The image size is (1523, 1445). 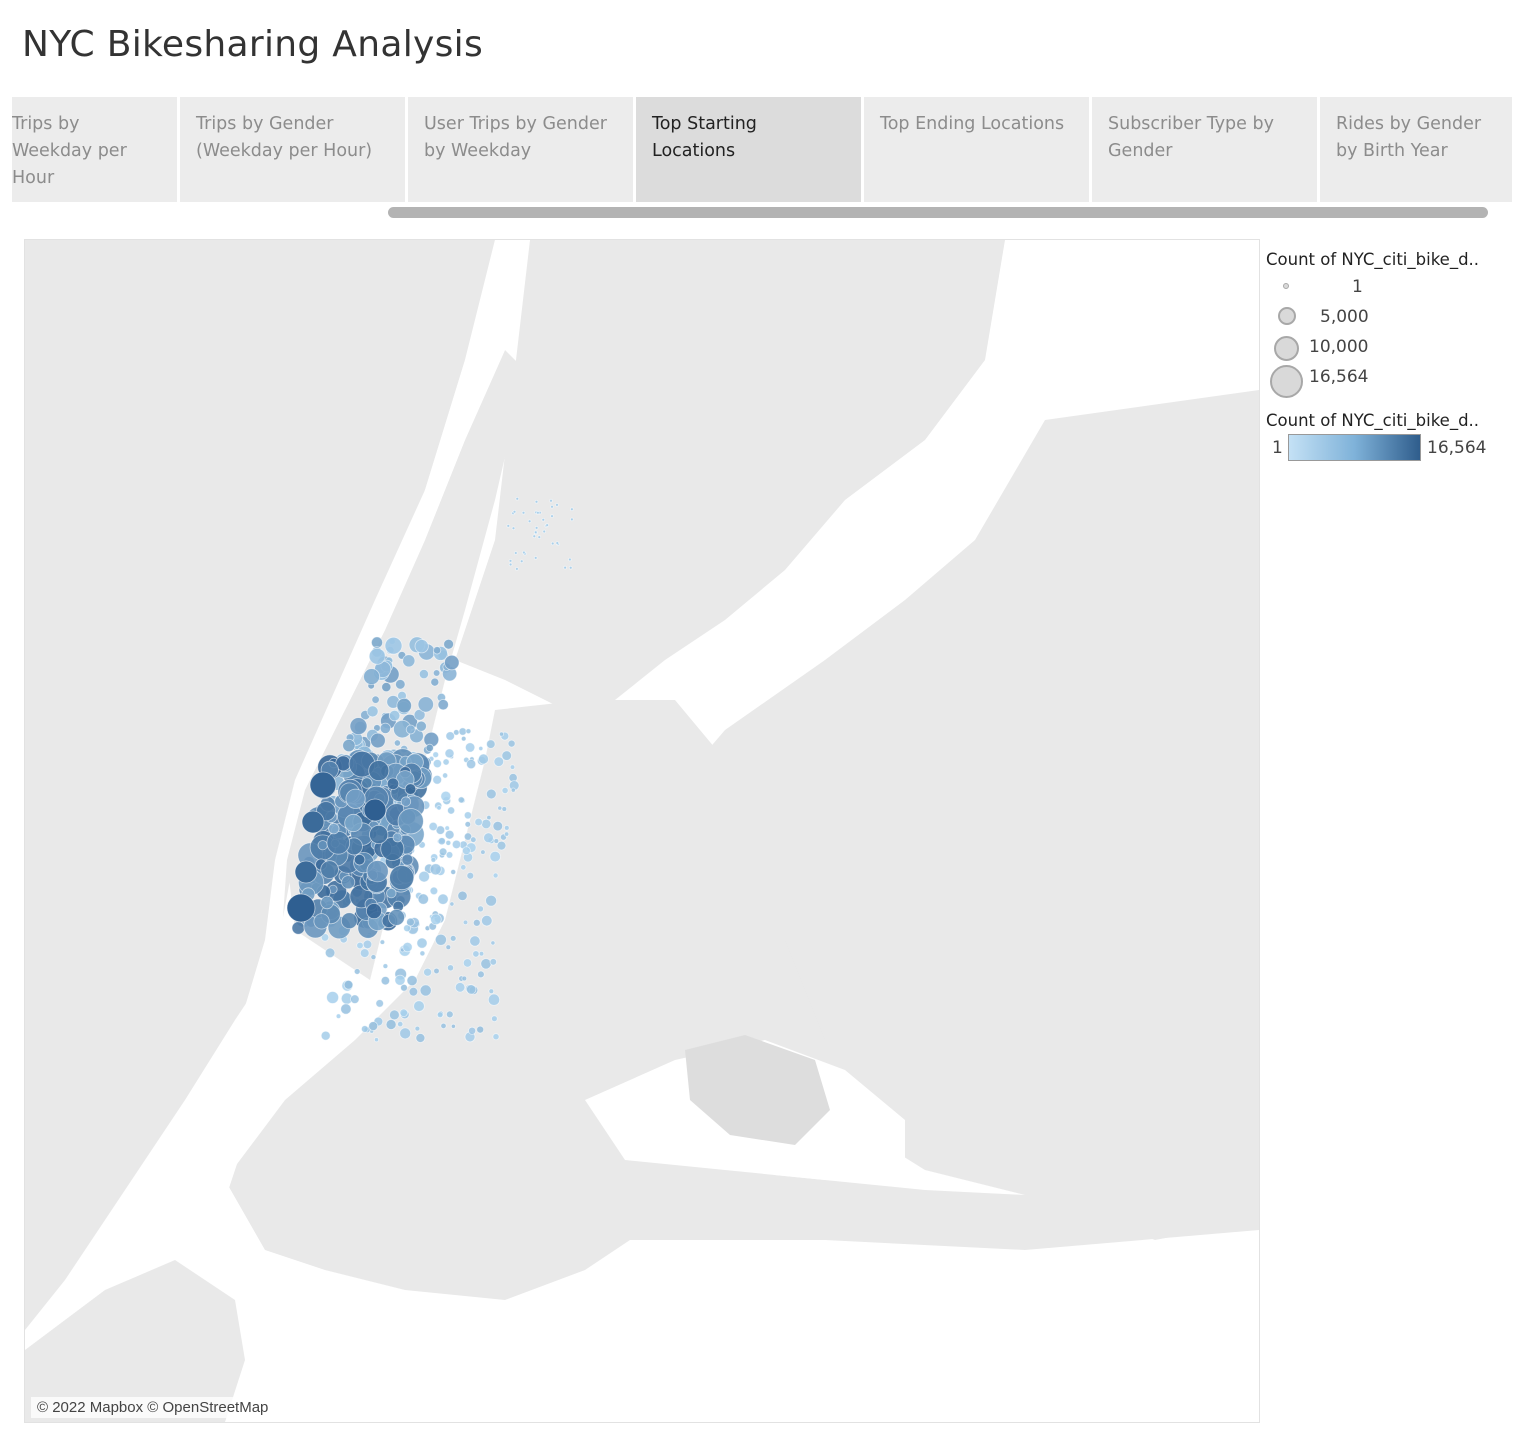 What do you see at coordinates (96, 149) in the screenshot?
I see `tab-trips-by-weekday: Trips by Weekday per Hour` at bounding box center [96, 149].